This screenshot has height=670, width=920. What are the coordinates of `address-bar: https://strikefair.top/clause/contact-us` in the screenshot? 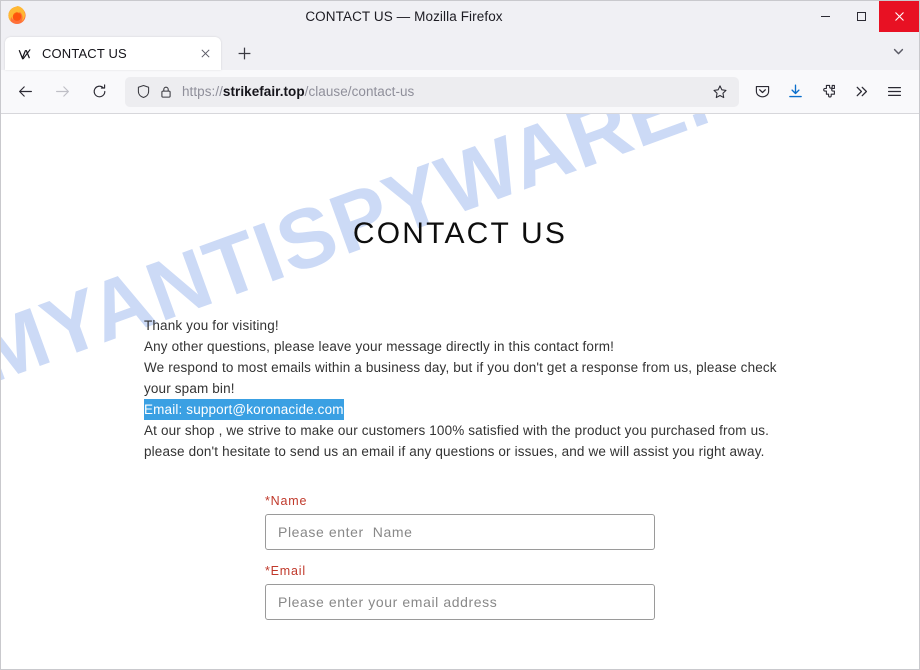 It's located at (432, 91).